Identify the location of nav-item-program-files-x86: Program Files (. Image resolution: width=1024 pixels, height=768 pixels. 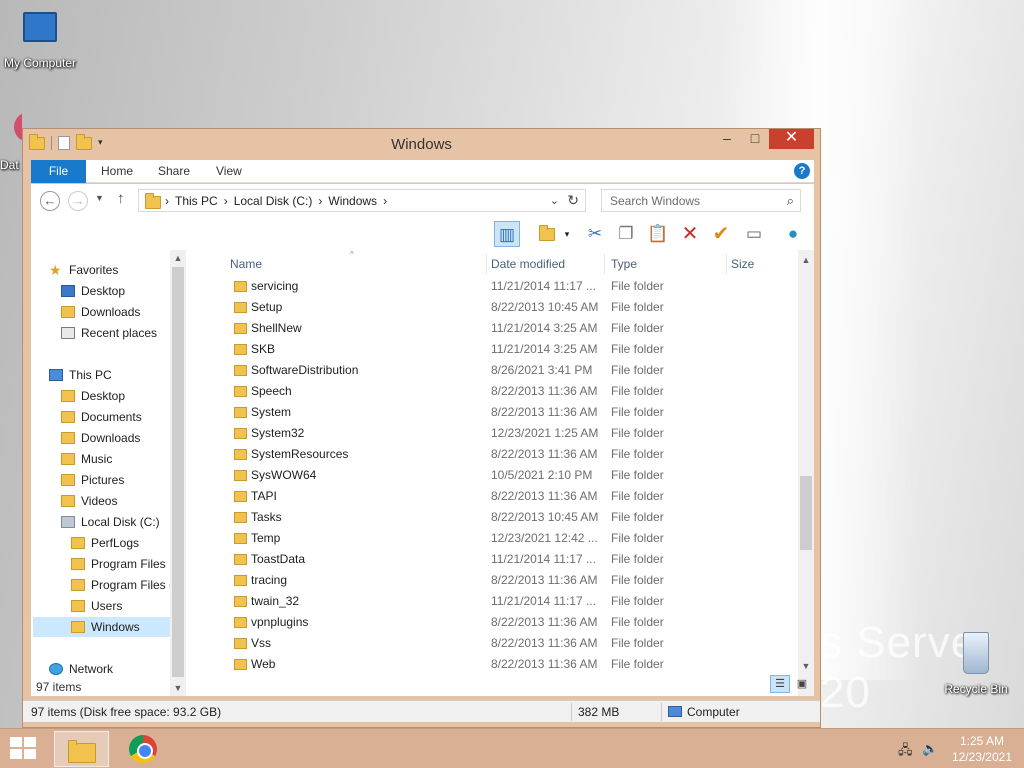
(122, 585).